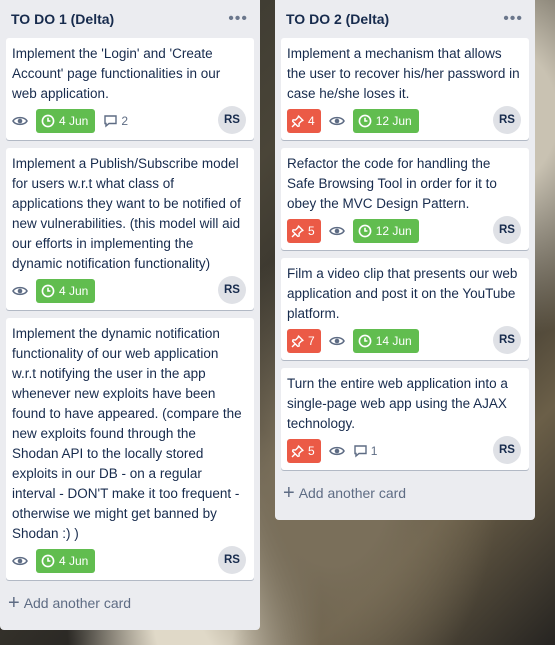 The width and height of the screenshot is (555, 645). I want to click on list-title: TO DO 2 (Delta), so click(337, 19).